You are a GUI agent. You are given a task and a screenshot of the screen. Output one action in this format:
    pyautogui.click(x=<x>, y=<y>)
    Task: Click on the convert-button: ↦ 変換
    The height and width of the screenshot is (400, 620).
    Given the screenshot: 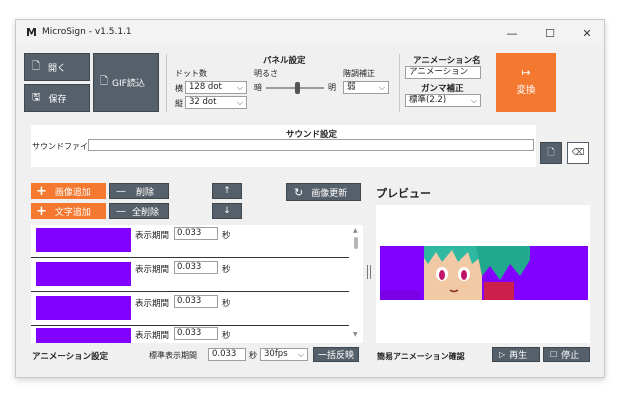 What is the action you would take?
    pyautogui.click(x=526, y=82)
    